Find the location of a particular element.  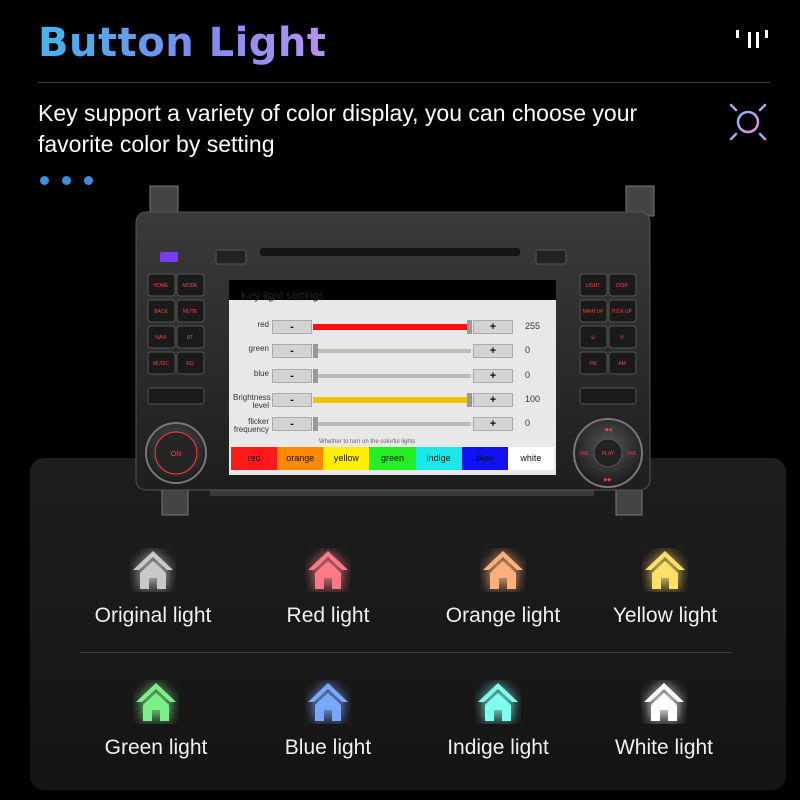

slider-label: blue is located at coordinates (261, 373).